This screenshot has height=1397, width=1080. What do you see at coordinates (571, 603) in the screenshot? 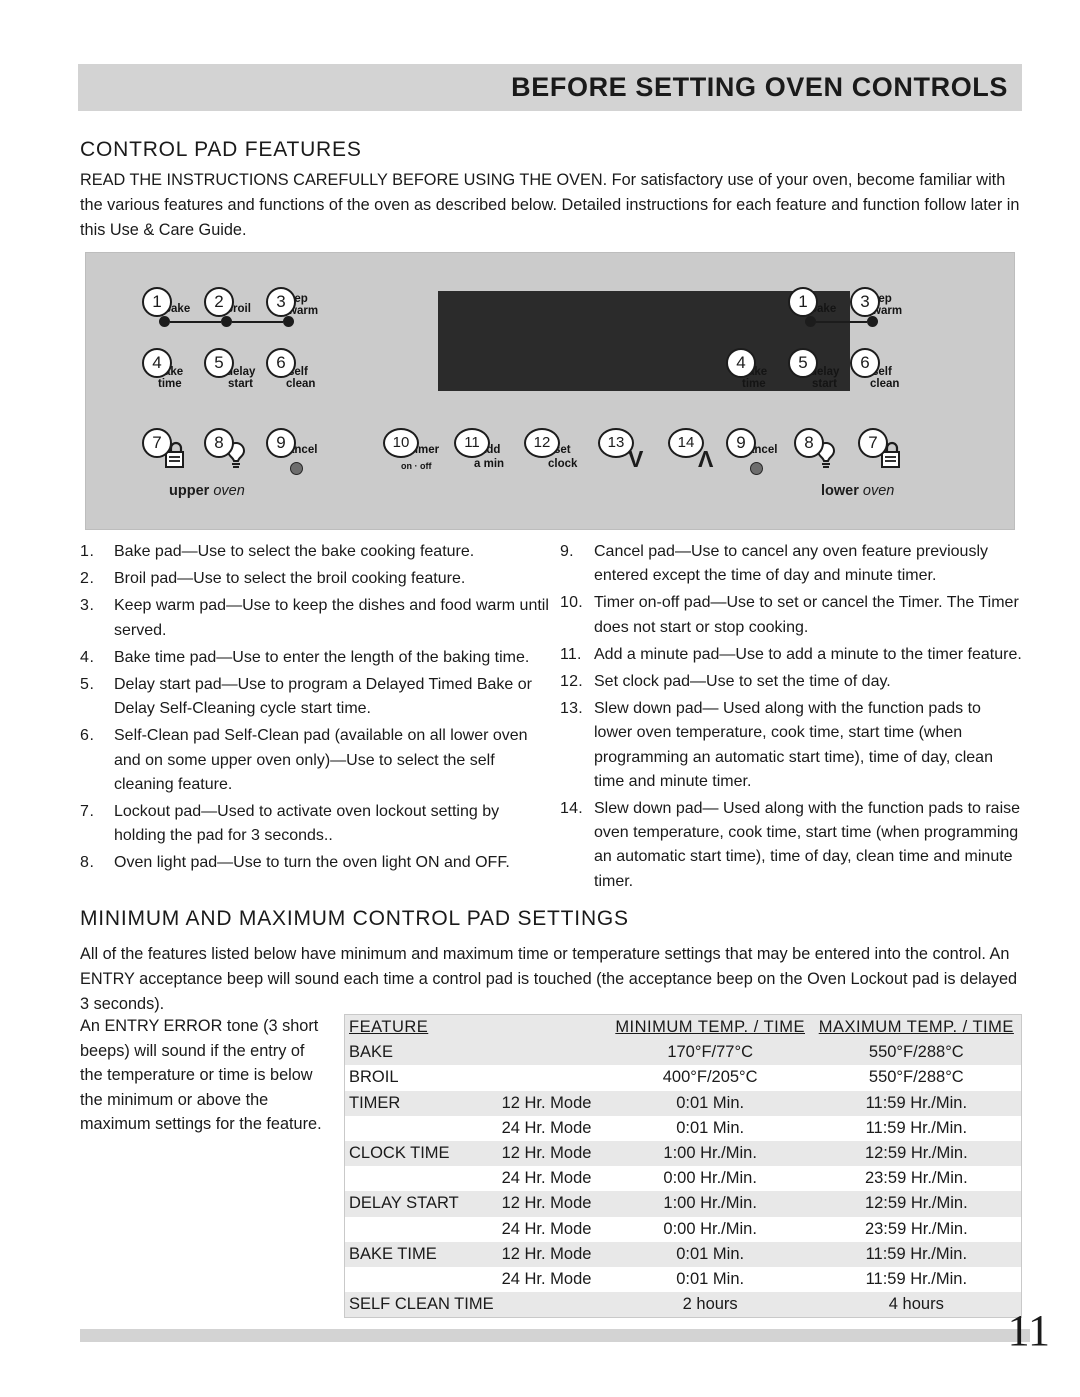
I see `feature-item-number: 10.` at bounding box center [571, 603].